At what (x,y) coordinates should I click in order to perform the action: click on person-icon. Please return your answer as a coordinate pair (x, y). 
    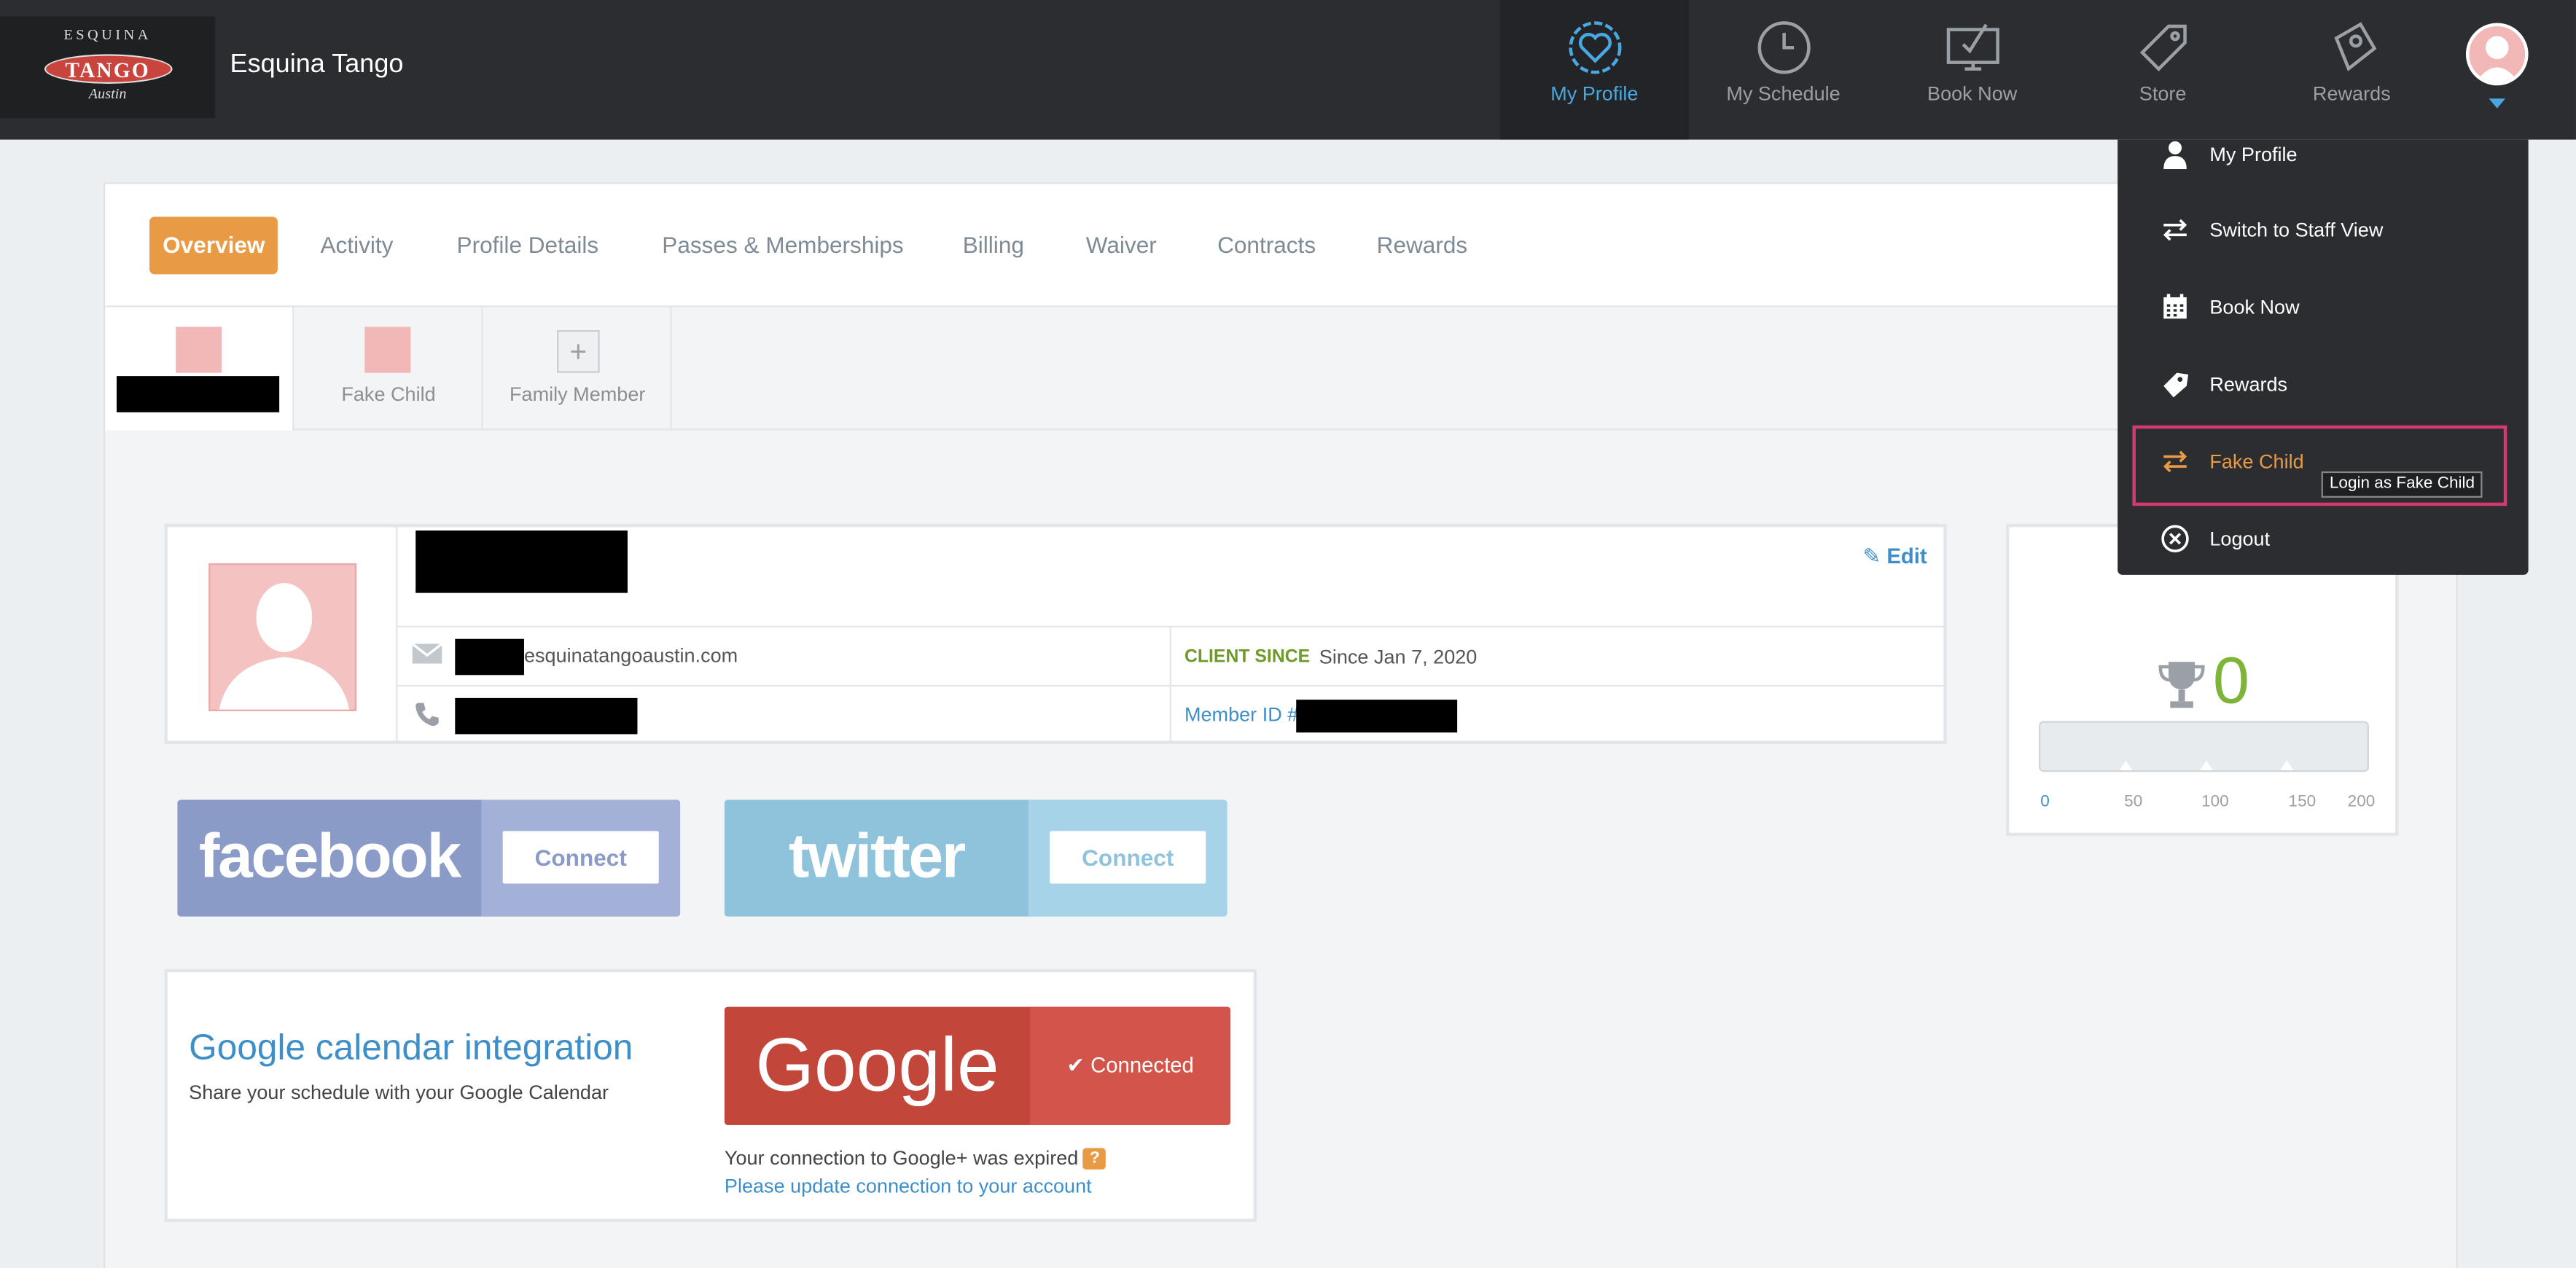
    Looking at the image, I should click on (2175, 155).